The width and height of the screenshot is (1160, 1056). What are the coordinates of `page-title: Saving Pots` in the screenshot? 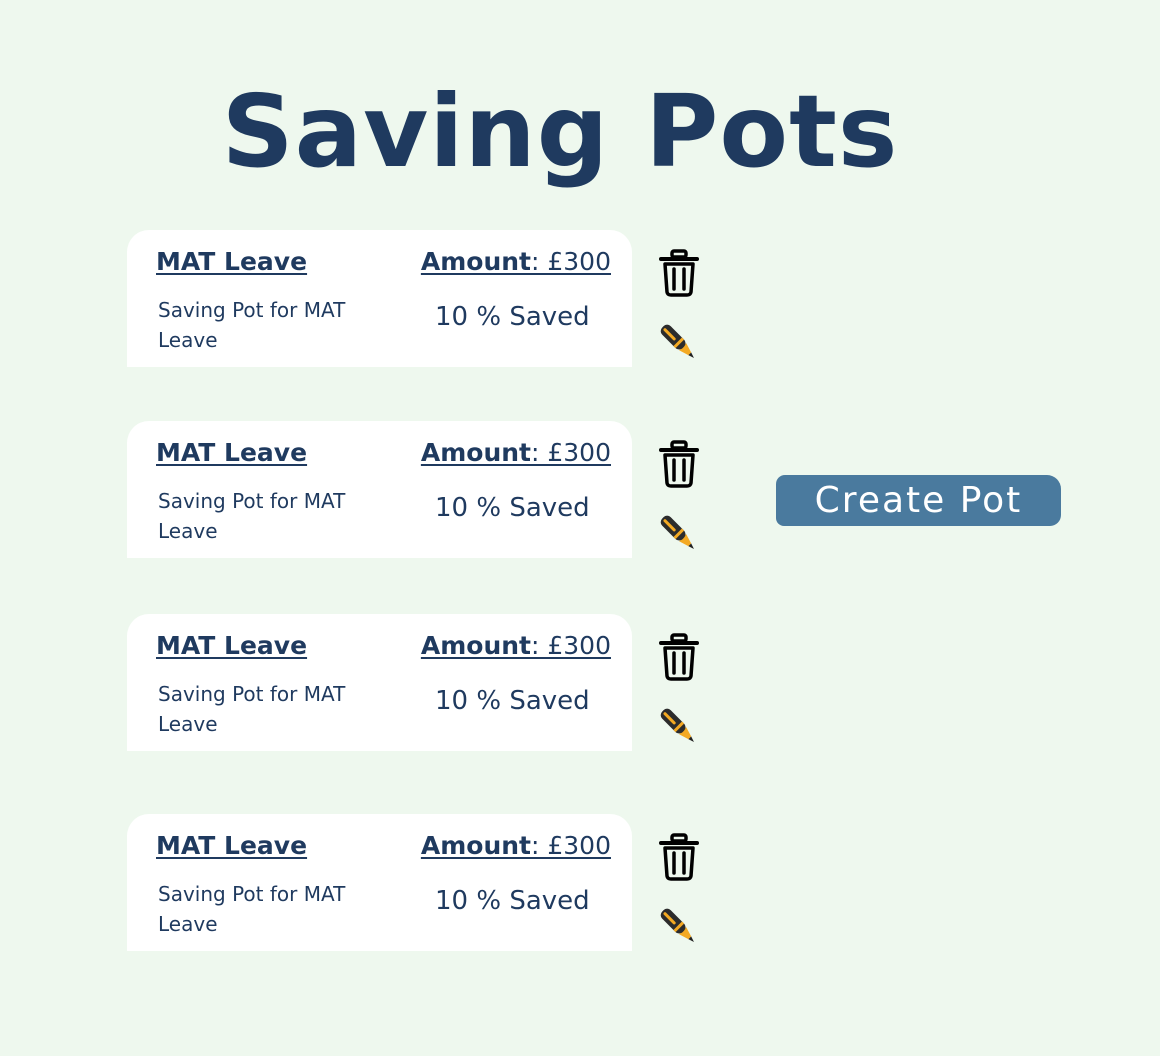 It's located at (560, 131).